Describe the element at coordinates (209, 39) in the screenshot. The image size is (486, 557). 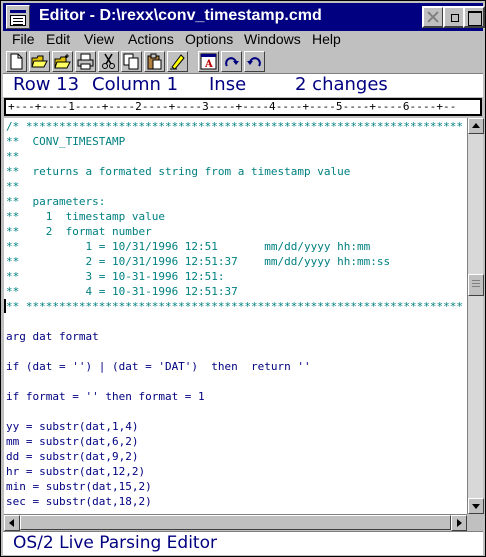
I see `menu-options: Options` at that location.